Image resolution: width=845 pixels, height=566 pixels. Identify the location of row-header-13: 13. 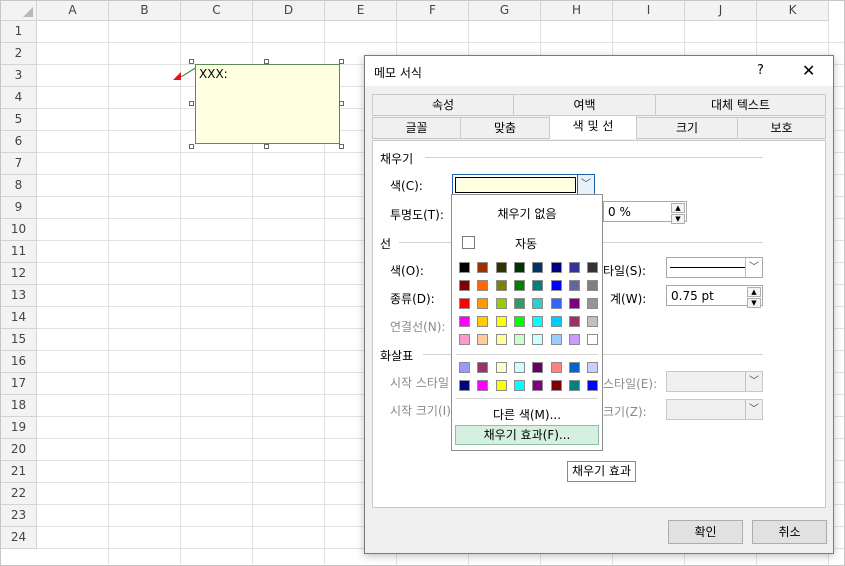
(19, 296).